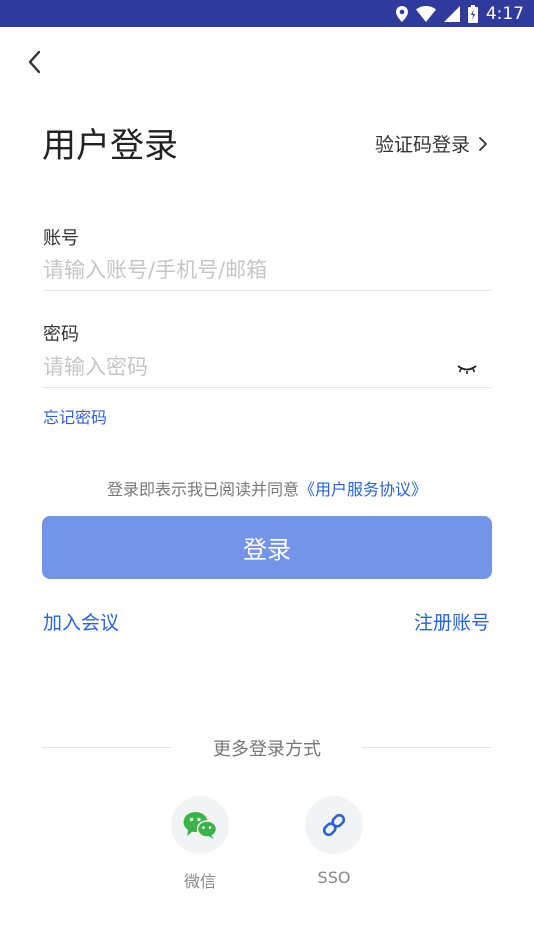 This screenshot has width=534, height=950. What do you see at coordinates (61, 238) in the screenshot?
I see `account-label: 账号` at bounding box center [61, 238].